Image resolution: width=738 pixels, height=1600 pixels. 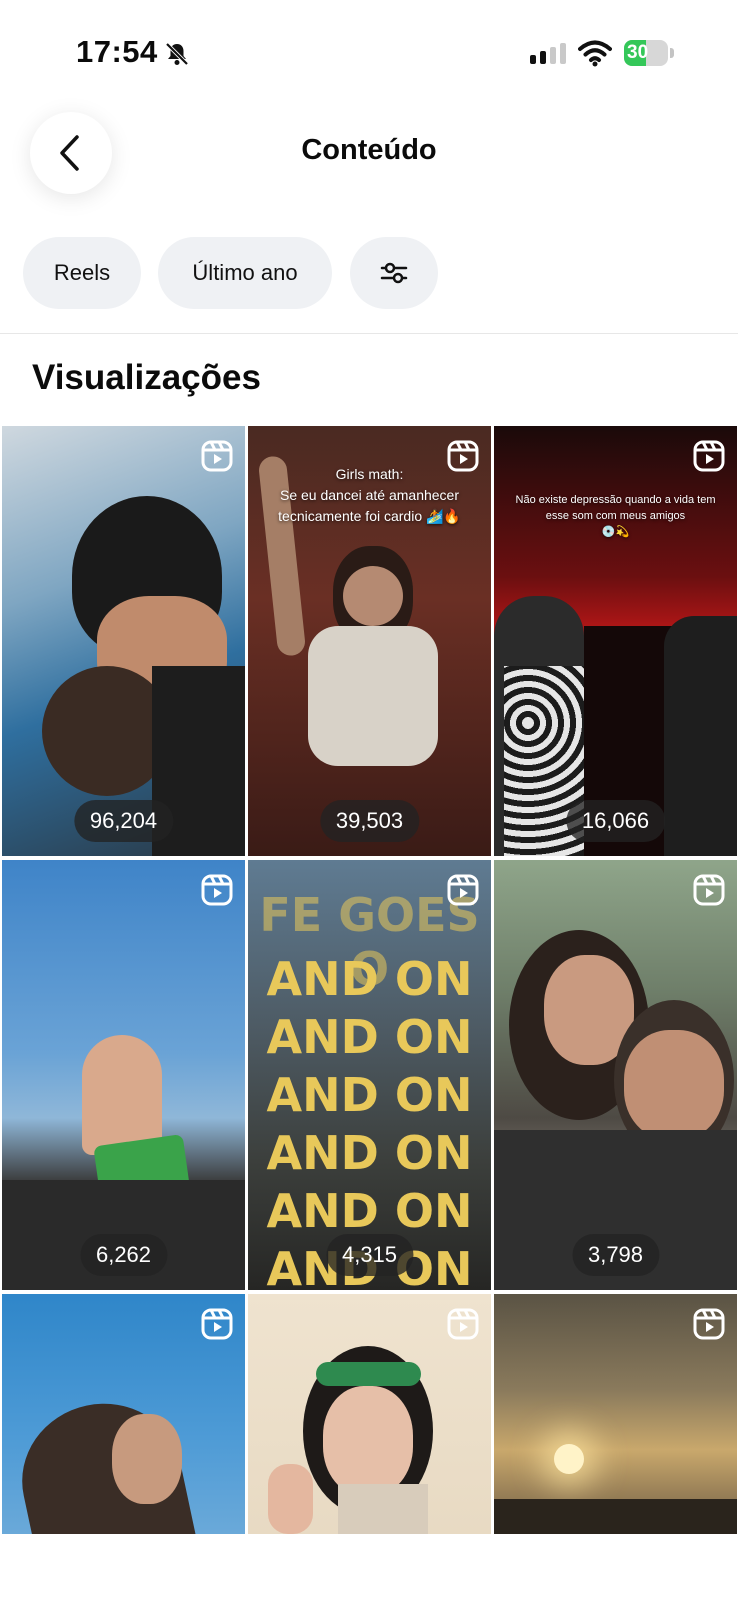 I want to click on view-count: 3,798, so click(x=615, y=1255).